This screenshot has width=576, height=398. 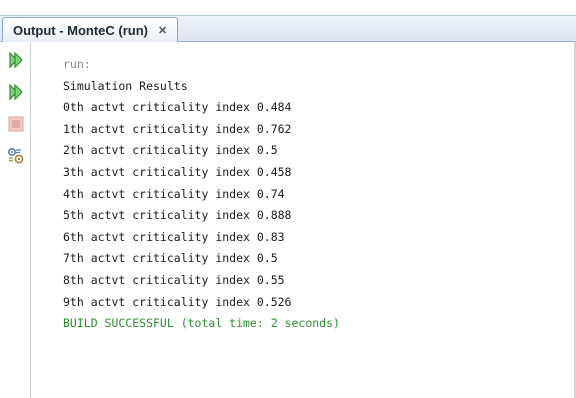 What do you see at coordinates (288, 28) in the screenshot?
I see `tab-bar: Output - MonteC (run) ✕` at bounding box center [288, 28].